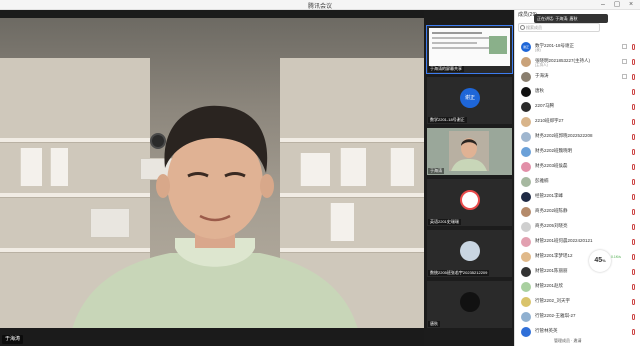 The image size is (640, 346). What do you see at coordinates (577, 167) in the screenshot?
I see `member-row: 财务2203班侯磊` at bounding box center [577, 167].